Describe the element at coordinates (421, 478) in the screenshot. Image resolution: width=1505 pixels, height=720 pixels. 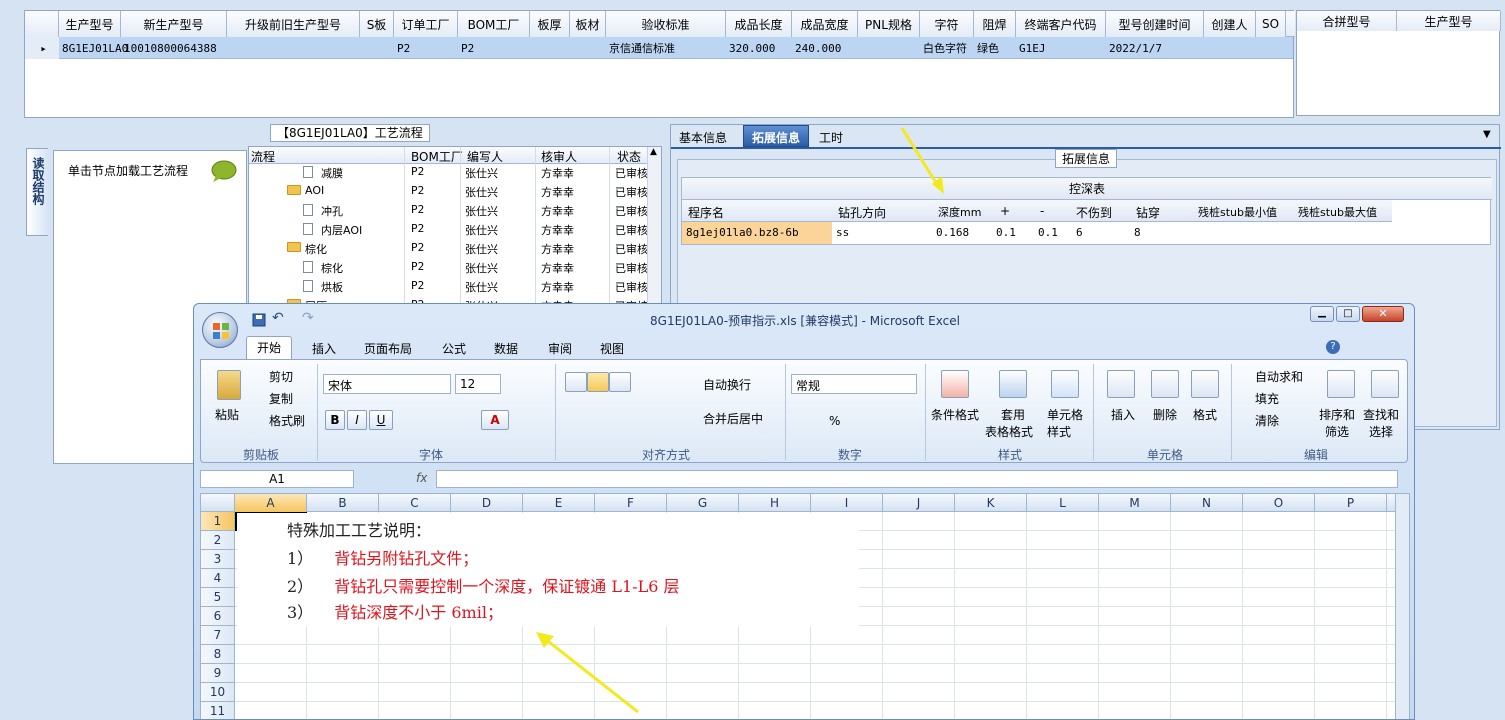
I see `fx-icon: fx` at that location.